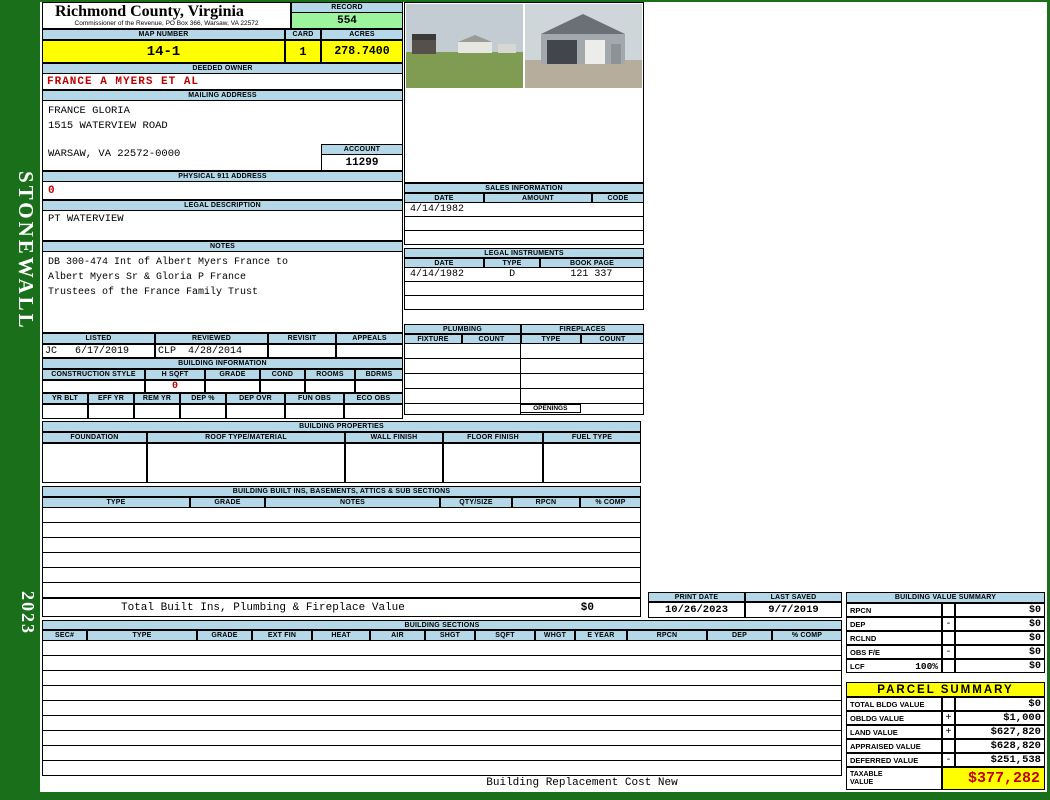 The height and width of the screenshot is (800, 1050). I want to click on bs-rpcn-label: RPCN, so click(667, 635).